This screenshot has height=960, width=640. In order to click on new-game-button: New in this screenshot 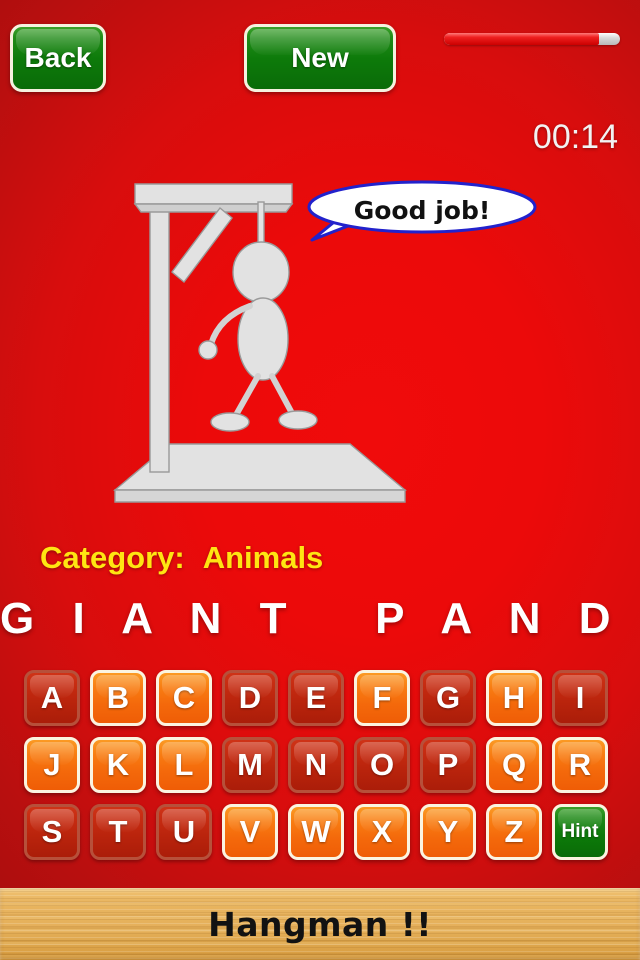, I will do `click(320, 58)`.